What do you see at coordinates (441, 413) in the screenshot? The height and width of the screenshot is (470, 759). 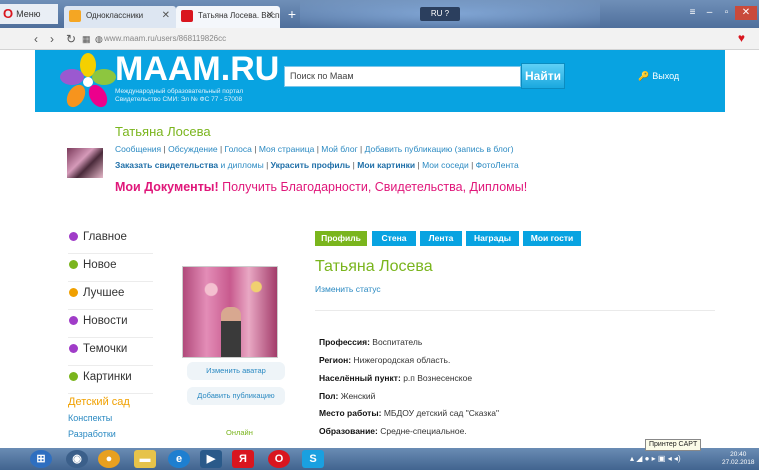 I see `field-value: МБДОУ детский сад "Сказка"` at bounding box center [441, 413].